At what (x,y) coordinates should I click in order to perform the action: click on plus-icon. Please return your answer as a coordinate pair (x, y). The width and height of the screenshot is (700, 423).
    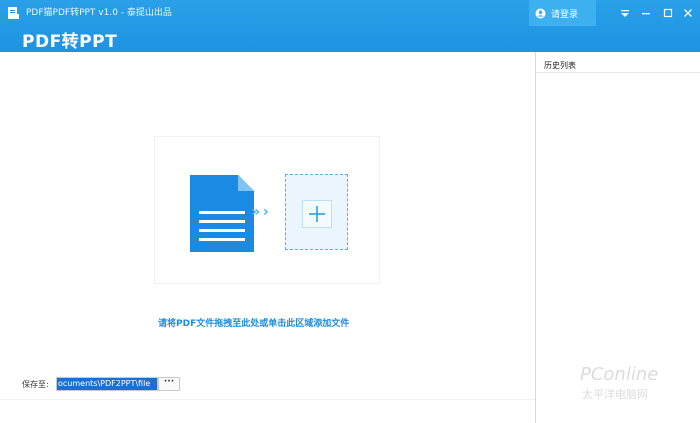
    Looking at the image, I should click on (317, 214).